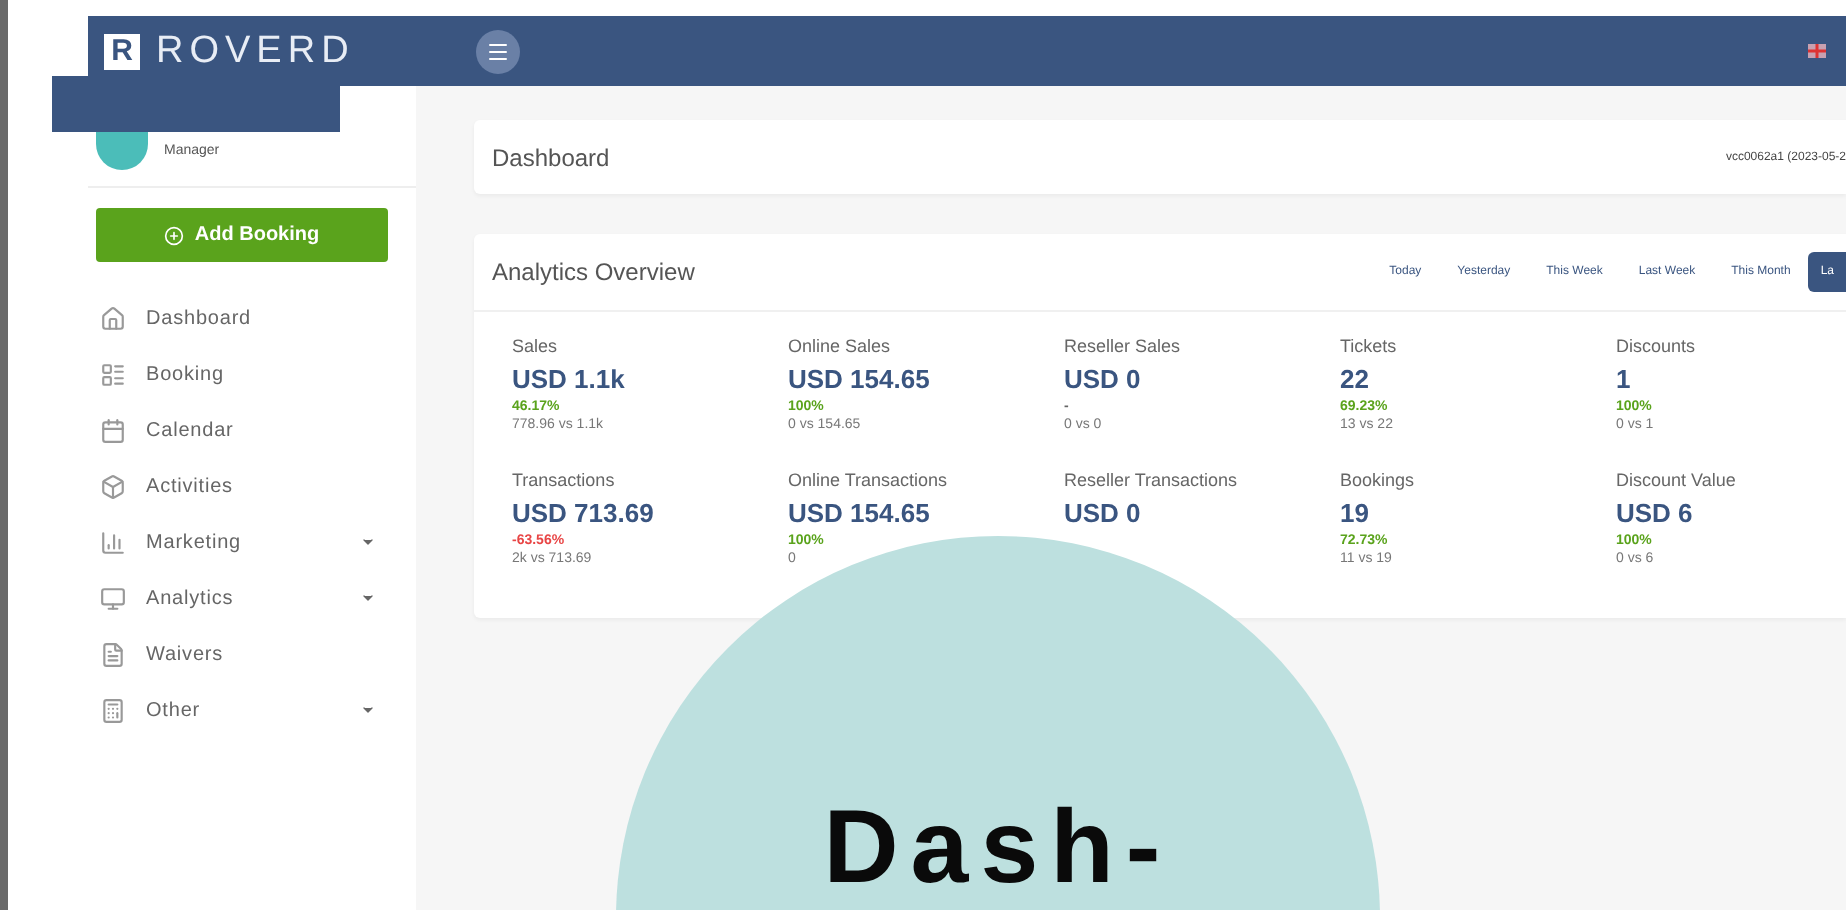  Describe the element at coordinates (252, 598) in the screenshot. I see `sidebar-item: Analytics` at that location.